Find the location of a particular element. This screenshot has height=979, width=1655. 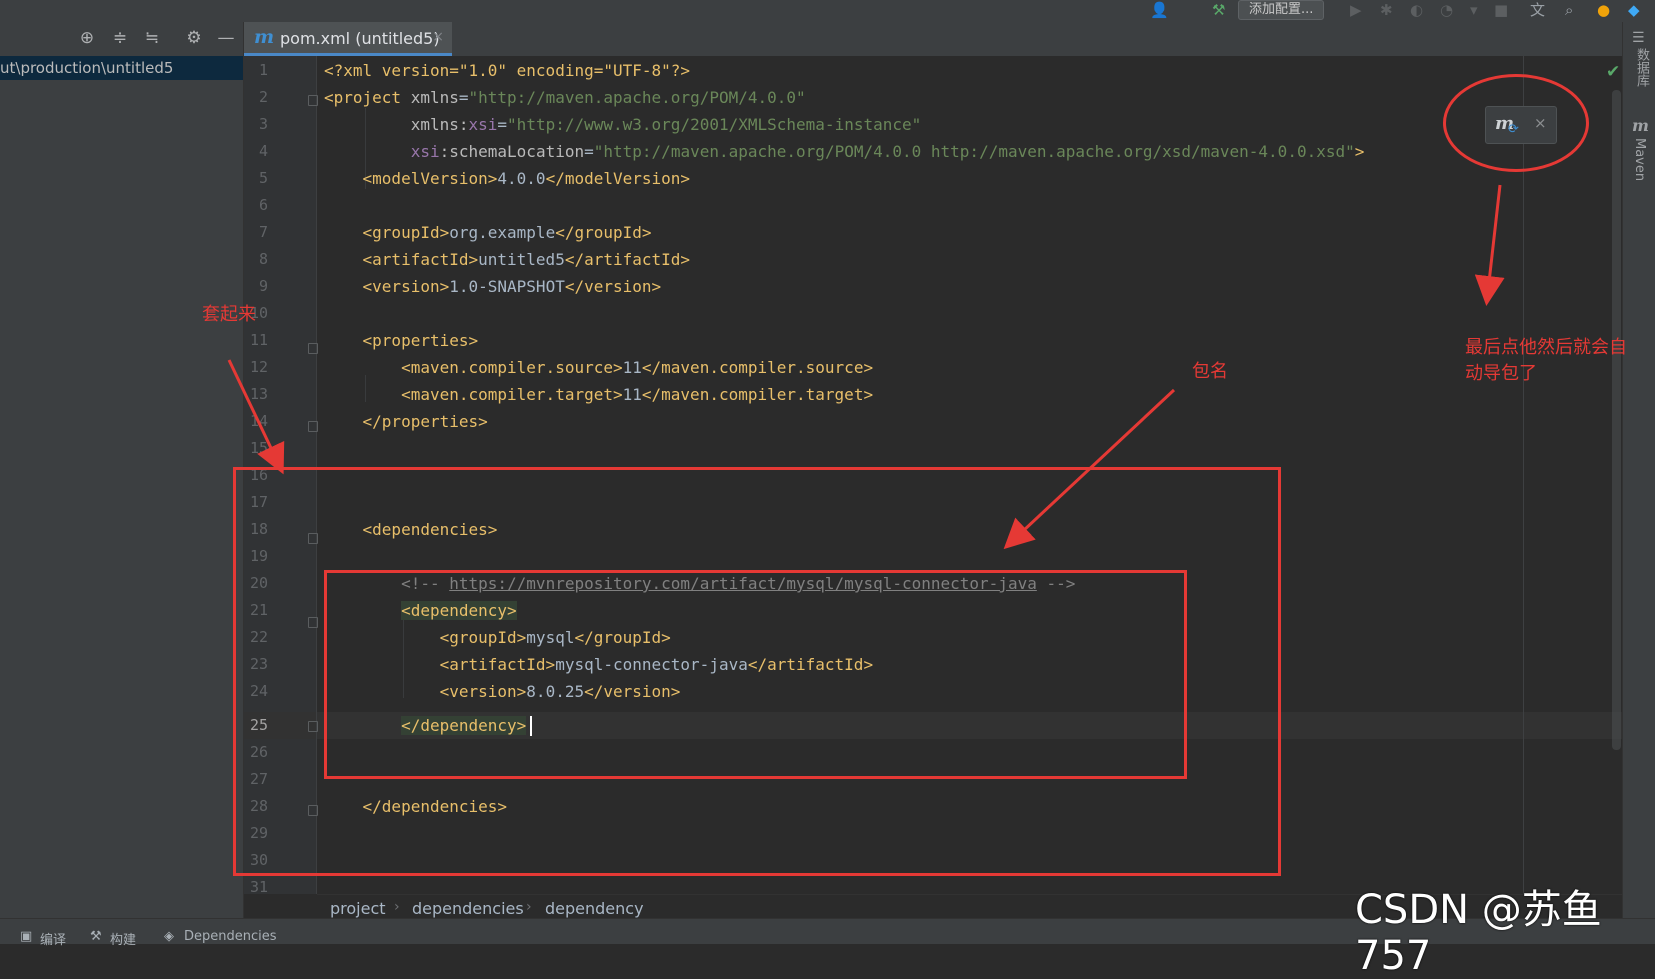

annotation-arrow-maven is located at coordinates (1489, 245).